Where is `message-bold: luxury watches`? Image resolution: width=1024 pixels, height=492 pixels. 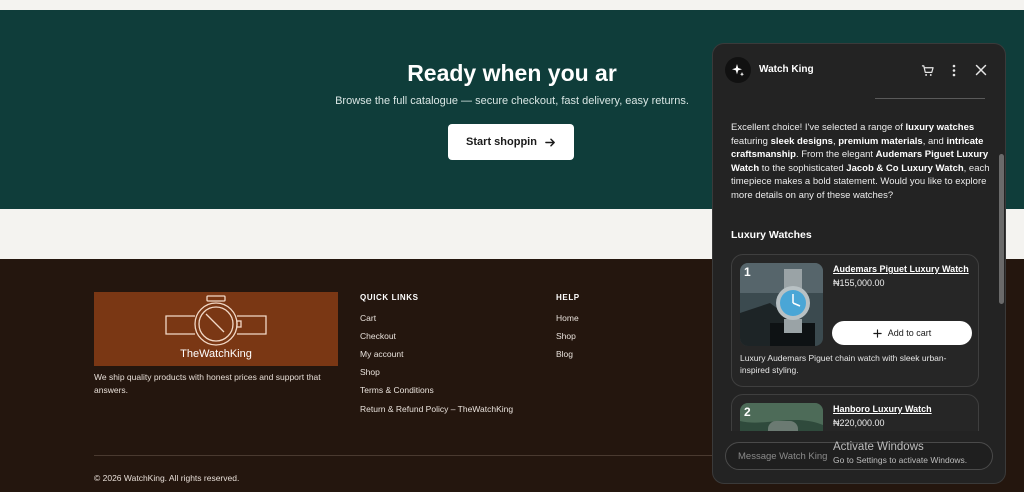 message-bold: luxury watches is located at coordinates (940, 127).